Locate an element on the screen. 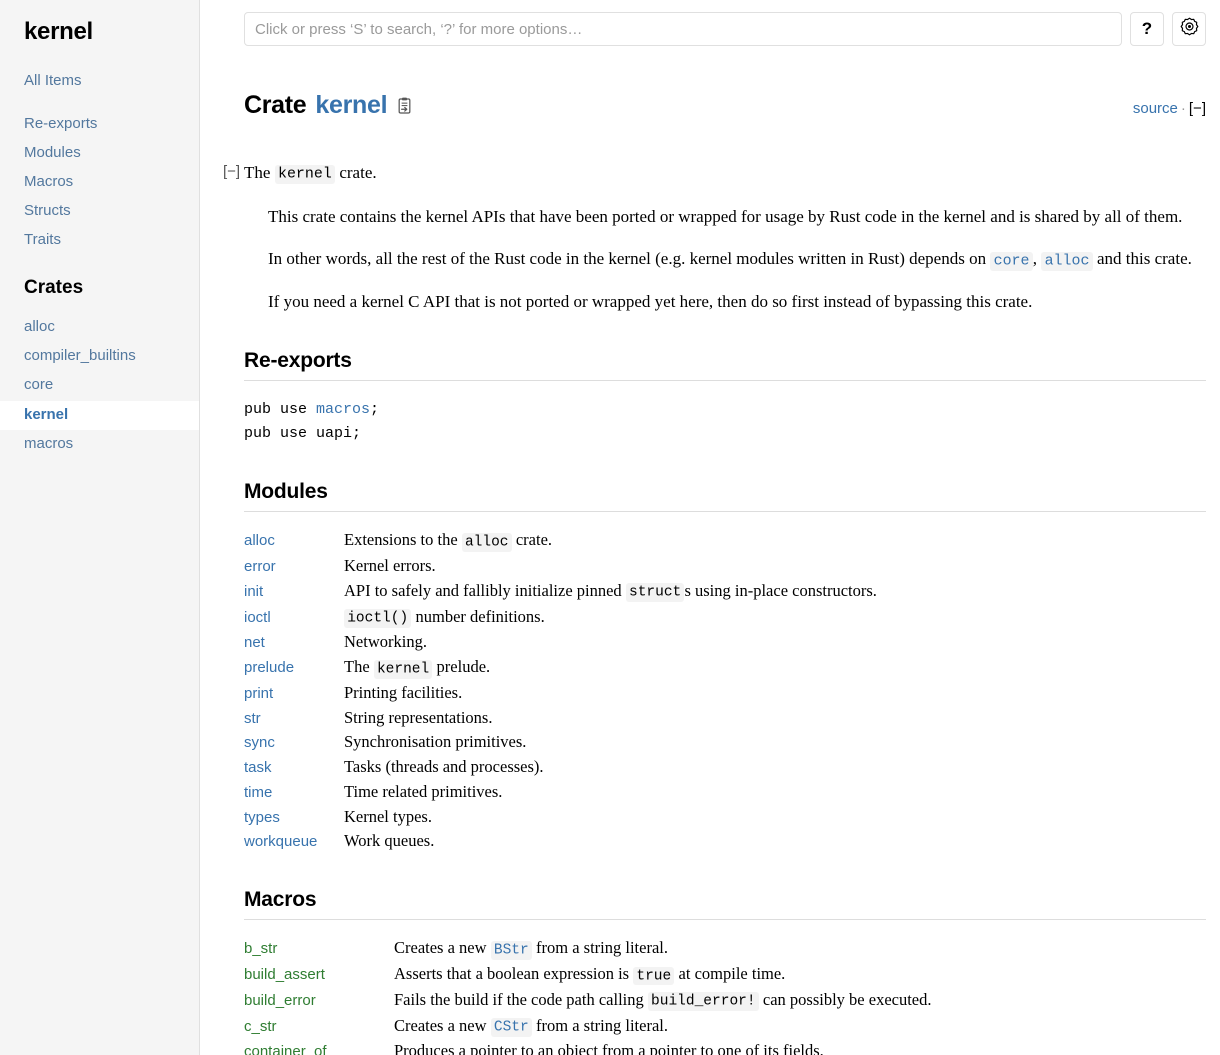 This screenshot has height=1055, width=1220. desc-text: Printing facilities. is located at coordinates (403, 692).